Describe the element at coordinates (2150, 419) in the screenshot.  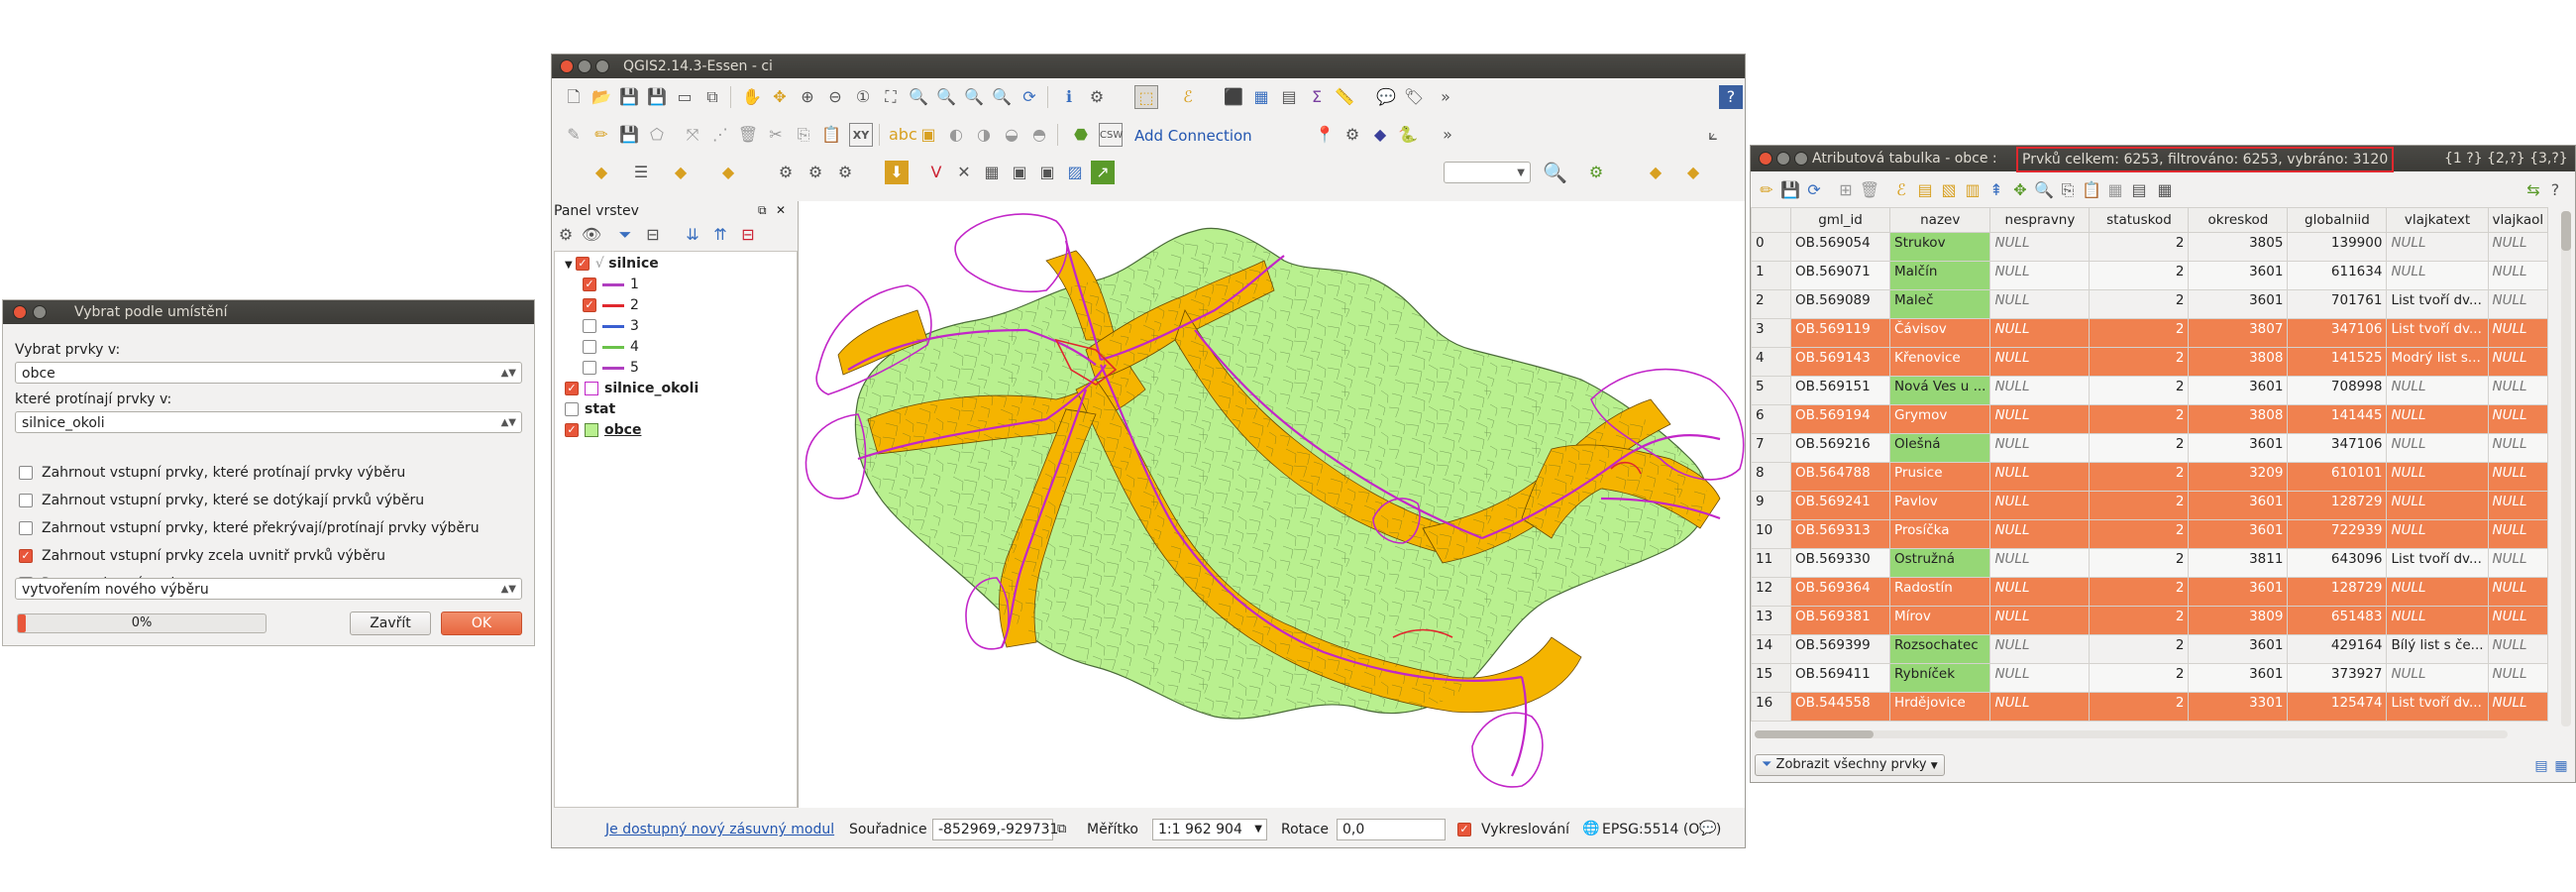
I see `table-row: 6 OB.569194 Grymov NULL 2 3808 141445 NULL NULL` at that location.